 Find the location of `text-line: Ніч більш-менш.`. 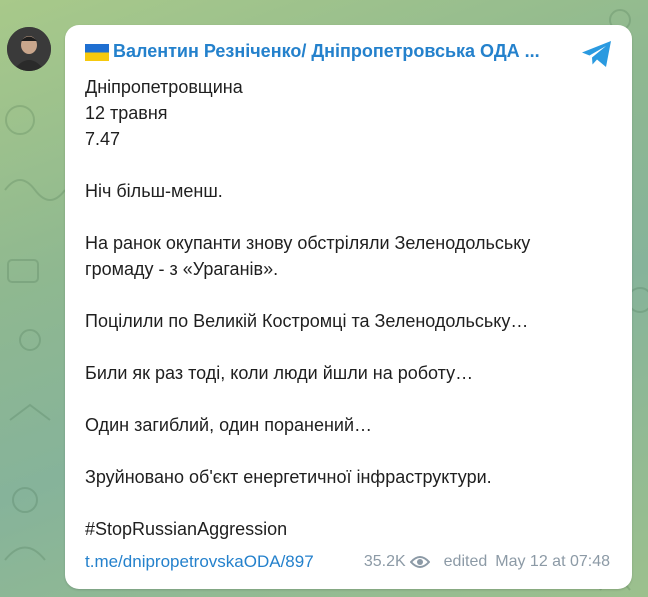

text-line: Ніч більш-менш. is located at coordinates (154, 191).